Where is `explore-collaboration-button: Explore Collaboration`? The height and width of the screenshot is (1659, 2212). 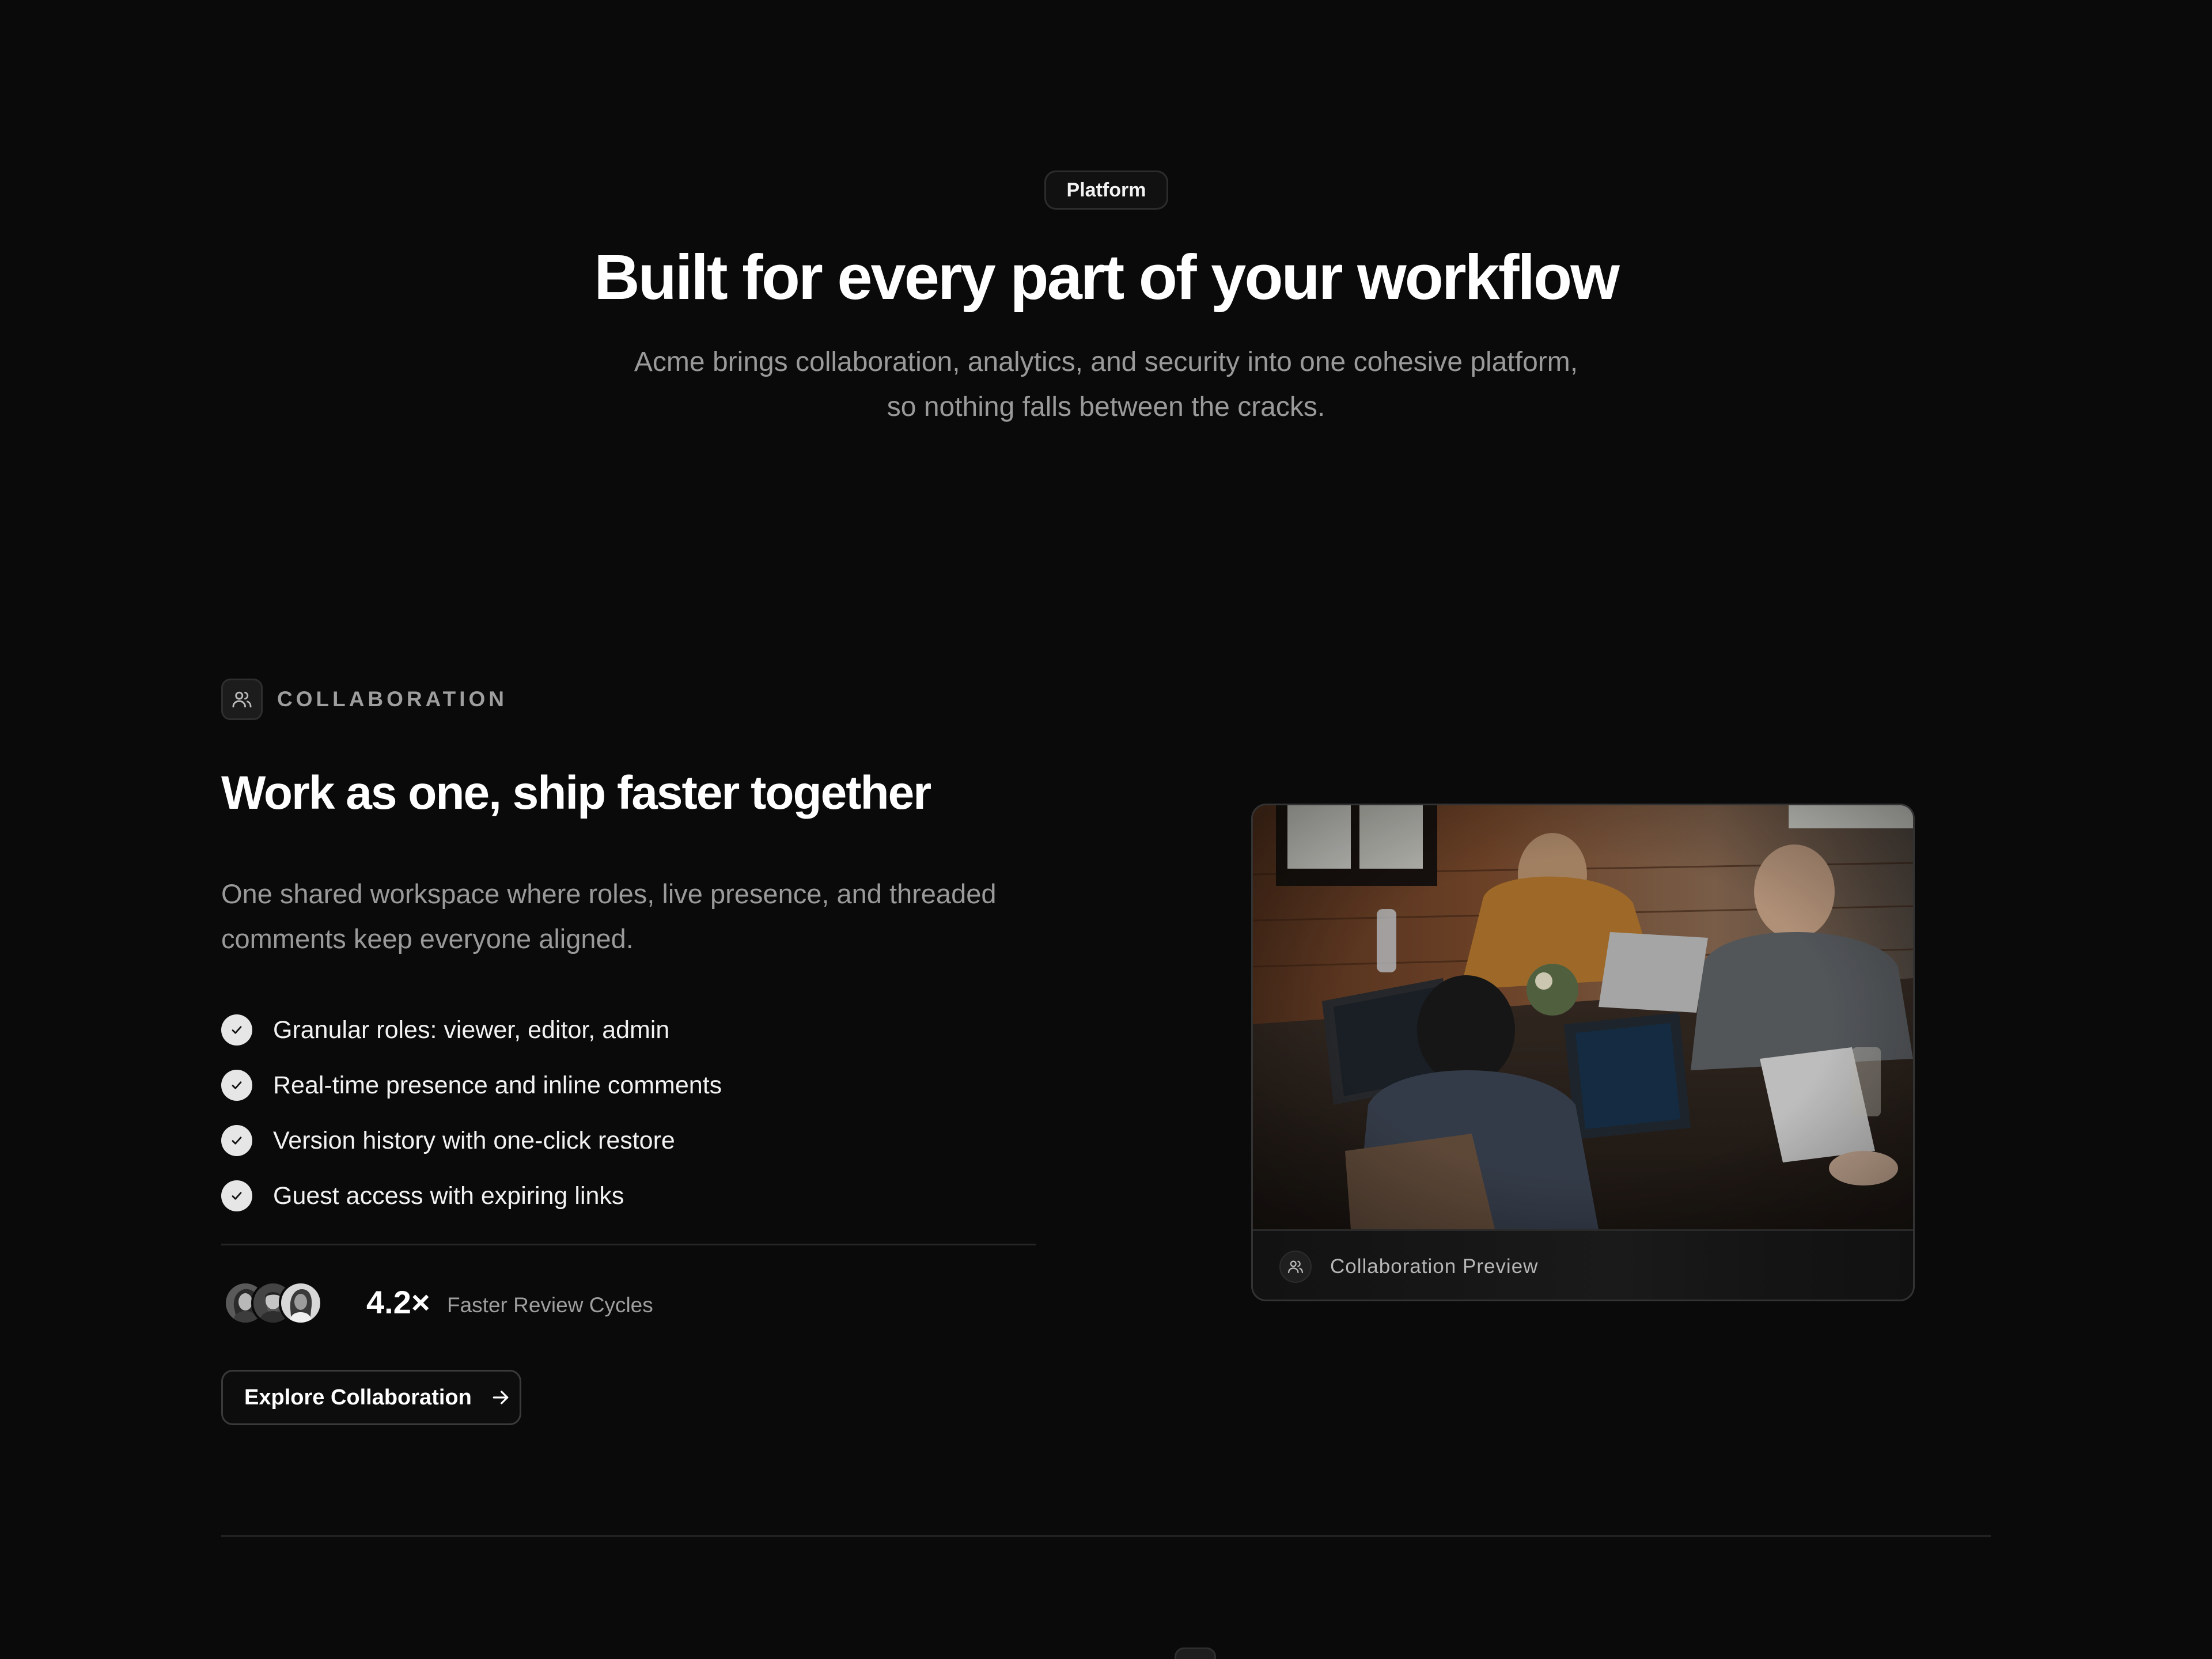
explore-collaboration-button: Explore Collaboration is located at coordinates (371, 1397).